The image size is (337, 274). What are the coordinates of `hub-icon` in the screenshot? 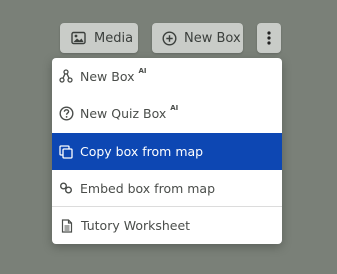 It's located at (66, 76).